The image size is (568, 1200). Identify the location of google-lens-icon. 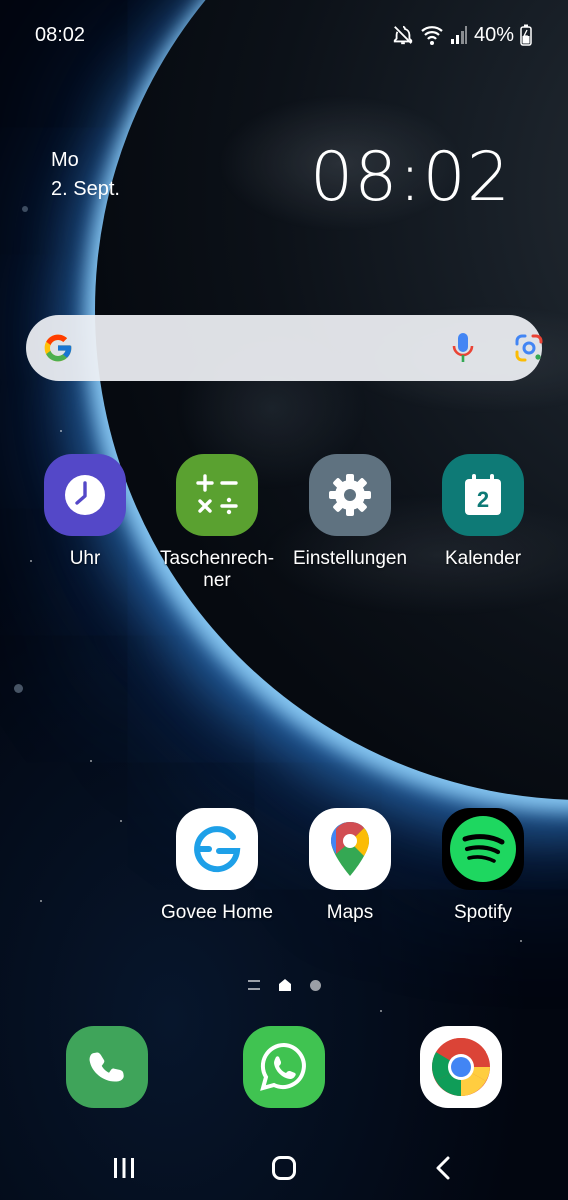
(529, 348).